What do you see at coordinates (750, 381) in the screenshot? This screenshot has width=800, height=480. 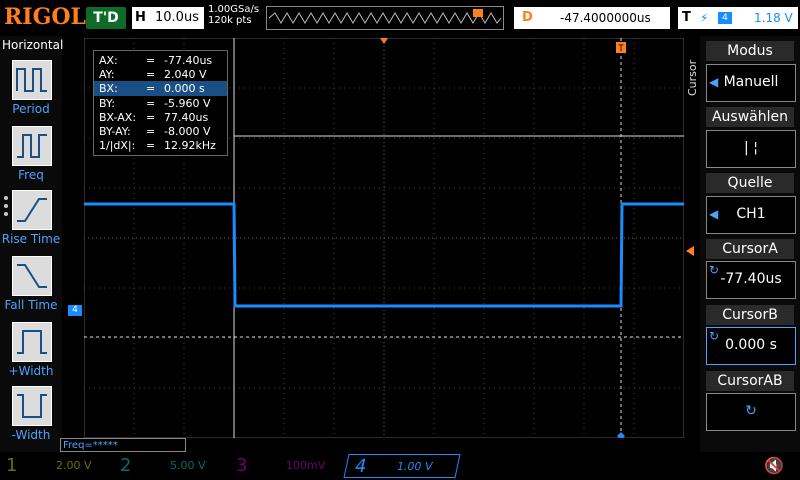 I see `cursorab-title: CursorAB` at bounding box center [750, 381].